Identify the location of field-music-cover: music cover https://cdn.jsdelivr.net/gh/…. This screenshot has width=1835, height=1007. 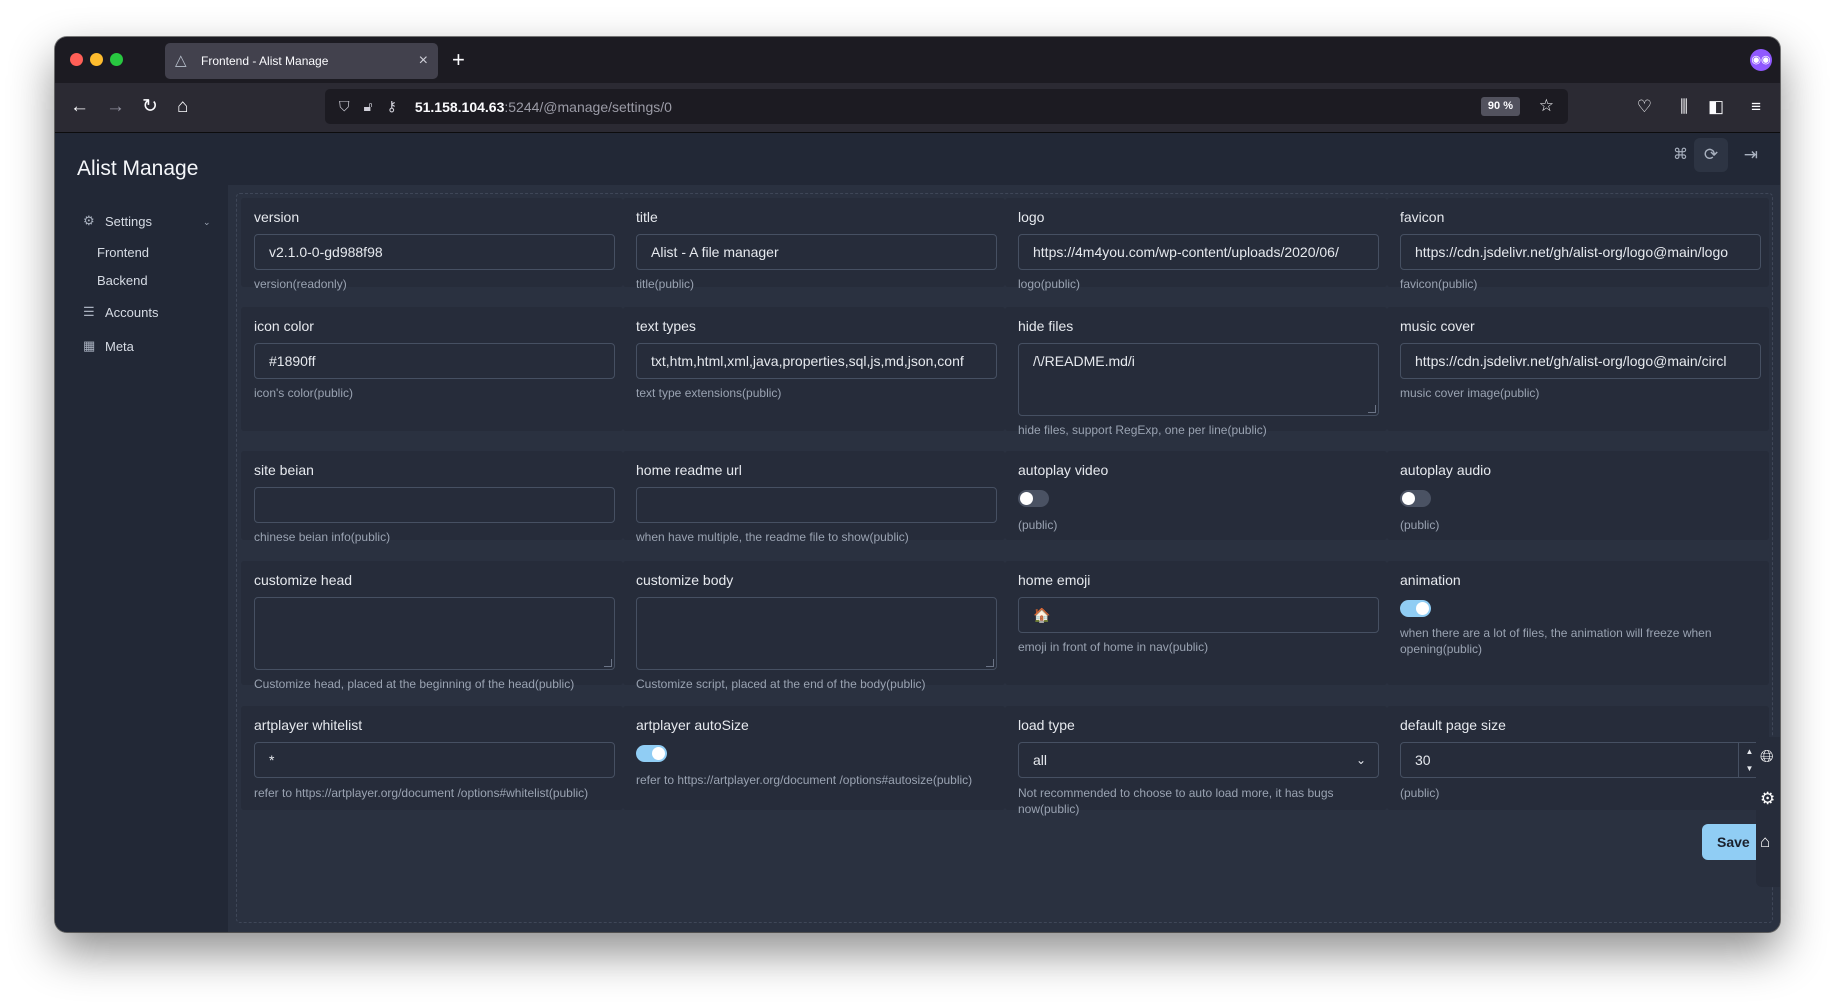
(1578, 369).